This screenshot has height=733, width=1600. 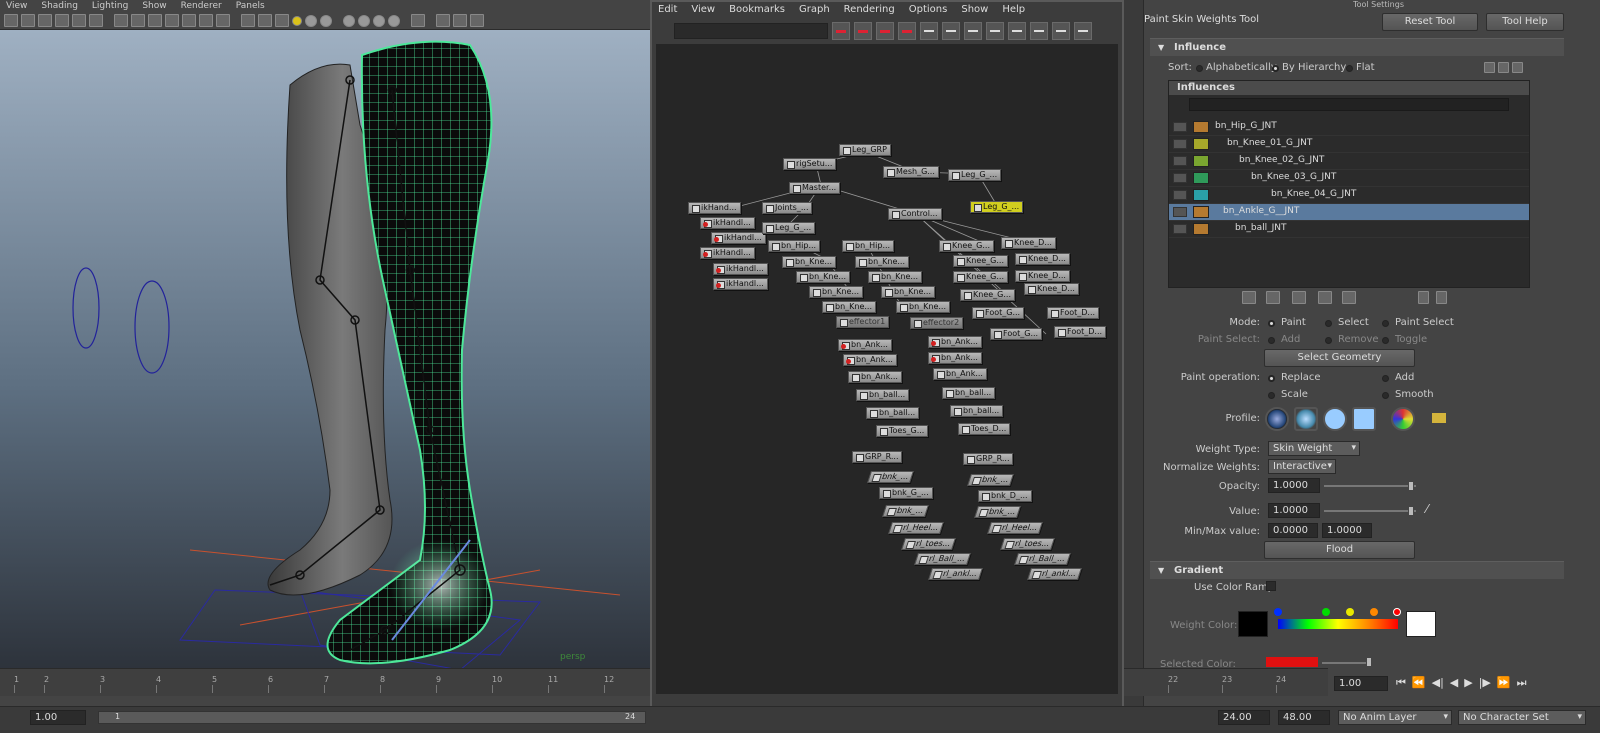 I want to click on character-set-dropdown: No Character Set, so click(x=1522, y=717).